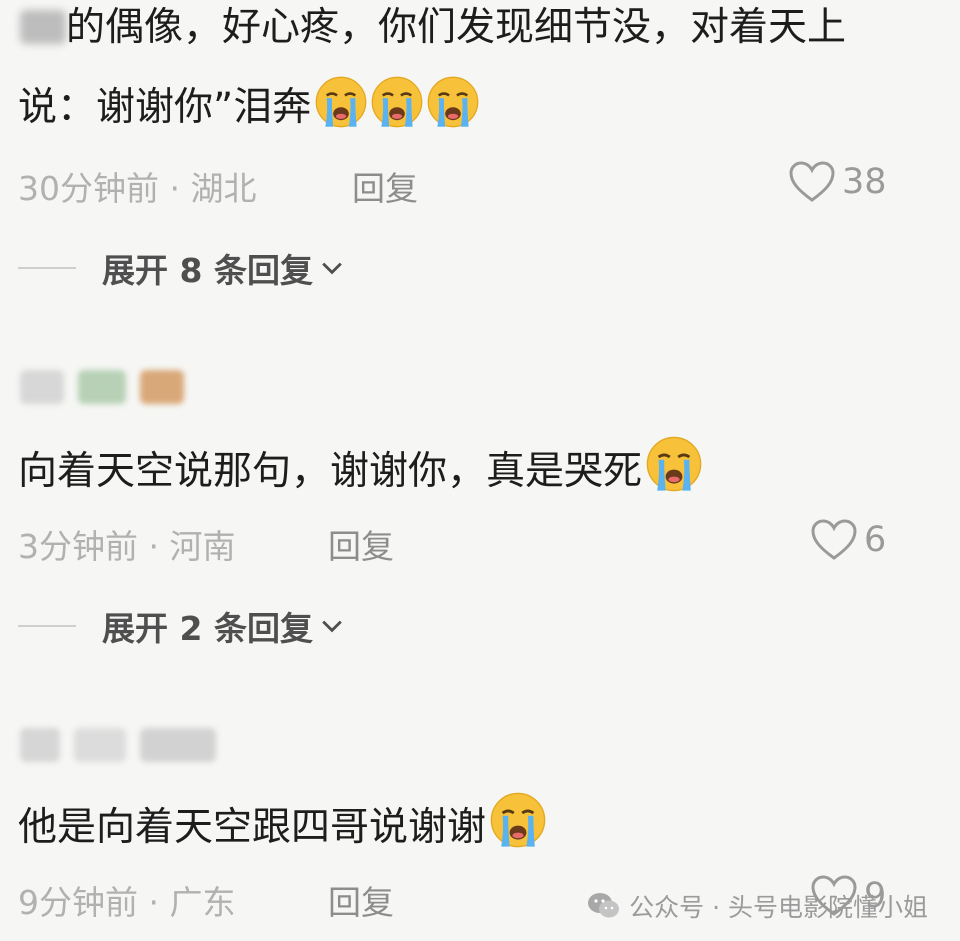 Image resolution: width=960 pixels, height=941 pixels. What do you see at coordinates (864, 182) in the screenshot?
I see `like-count: 38` at bounding box center [864, 182].